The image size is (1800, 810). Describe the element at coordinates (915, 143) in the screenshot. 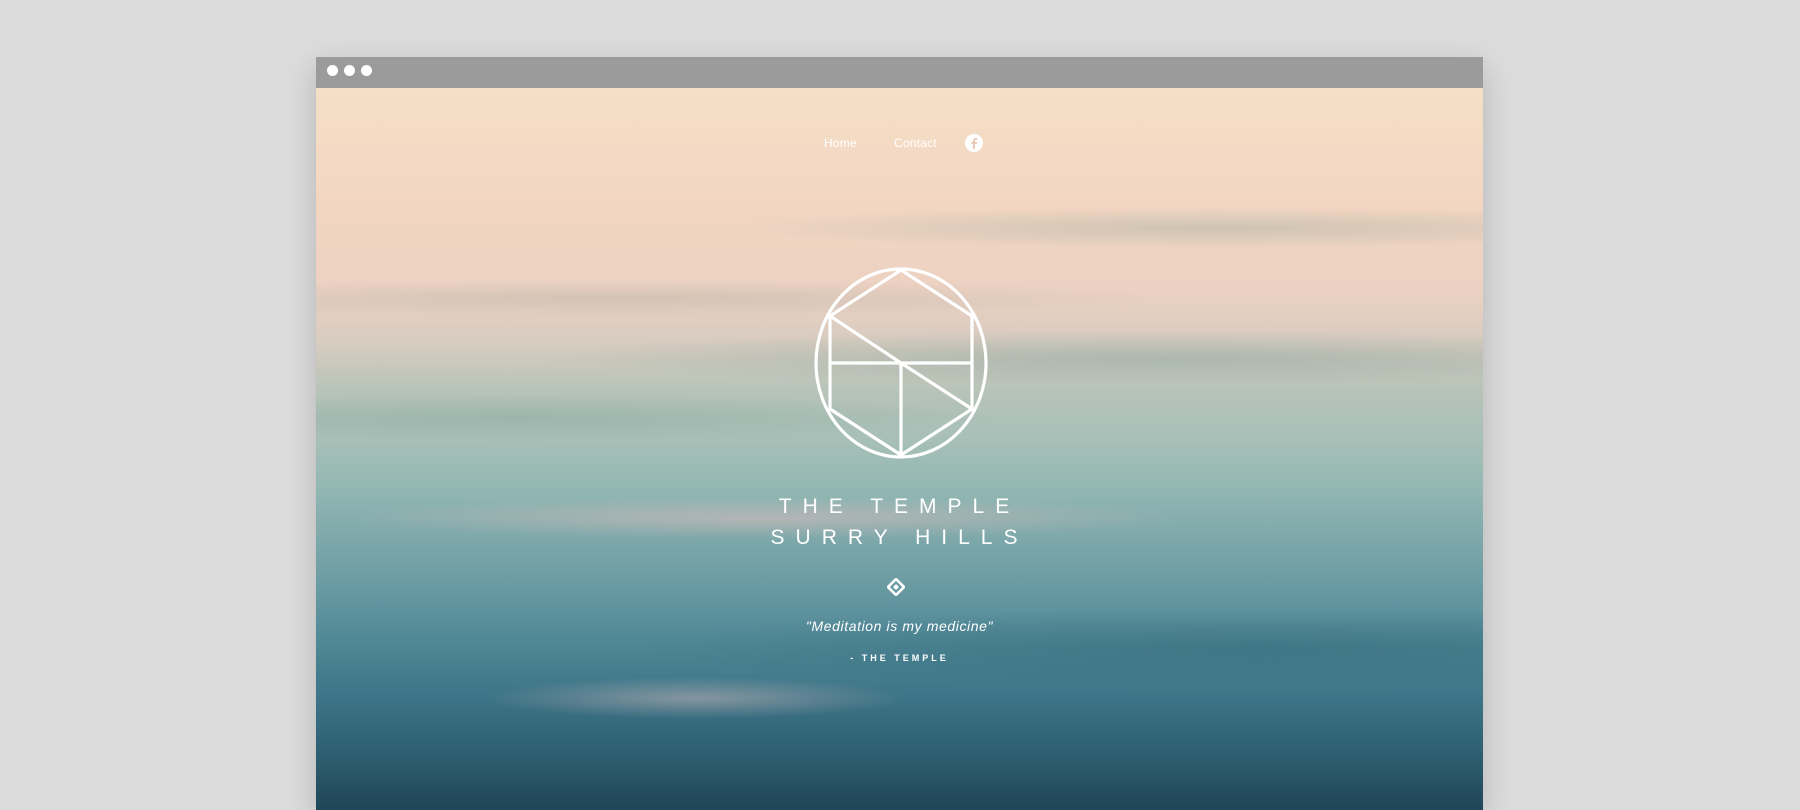

I see `nav-contact-link: Contact` at that location.